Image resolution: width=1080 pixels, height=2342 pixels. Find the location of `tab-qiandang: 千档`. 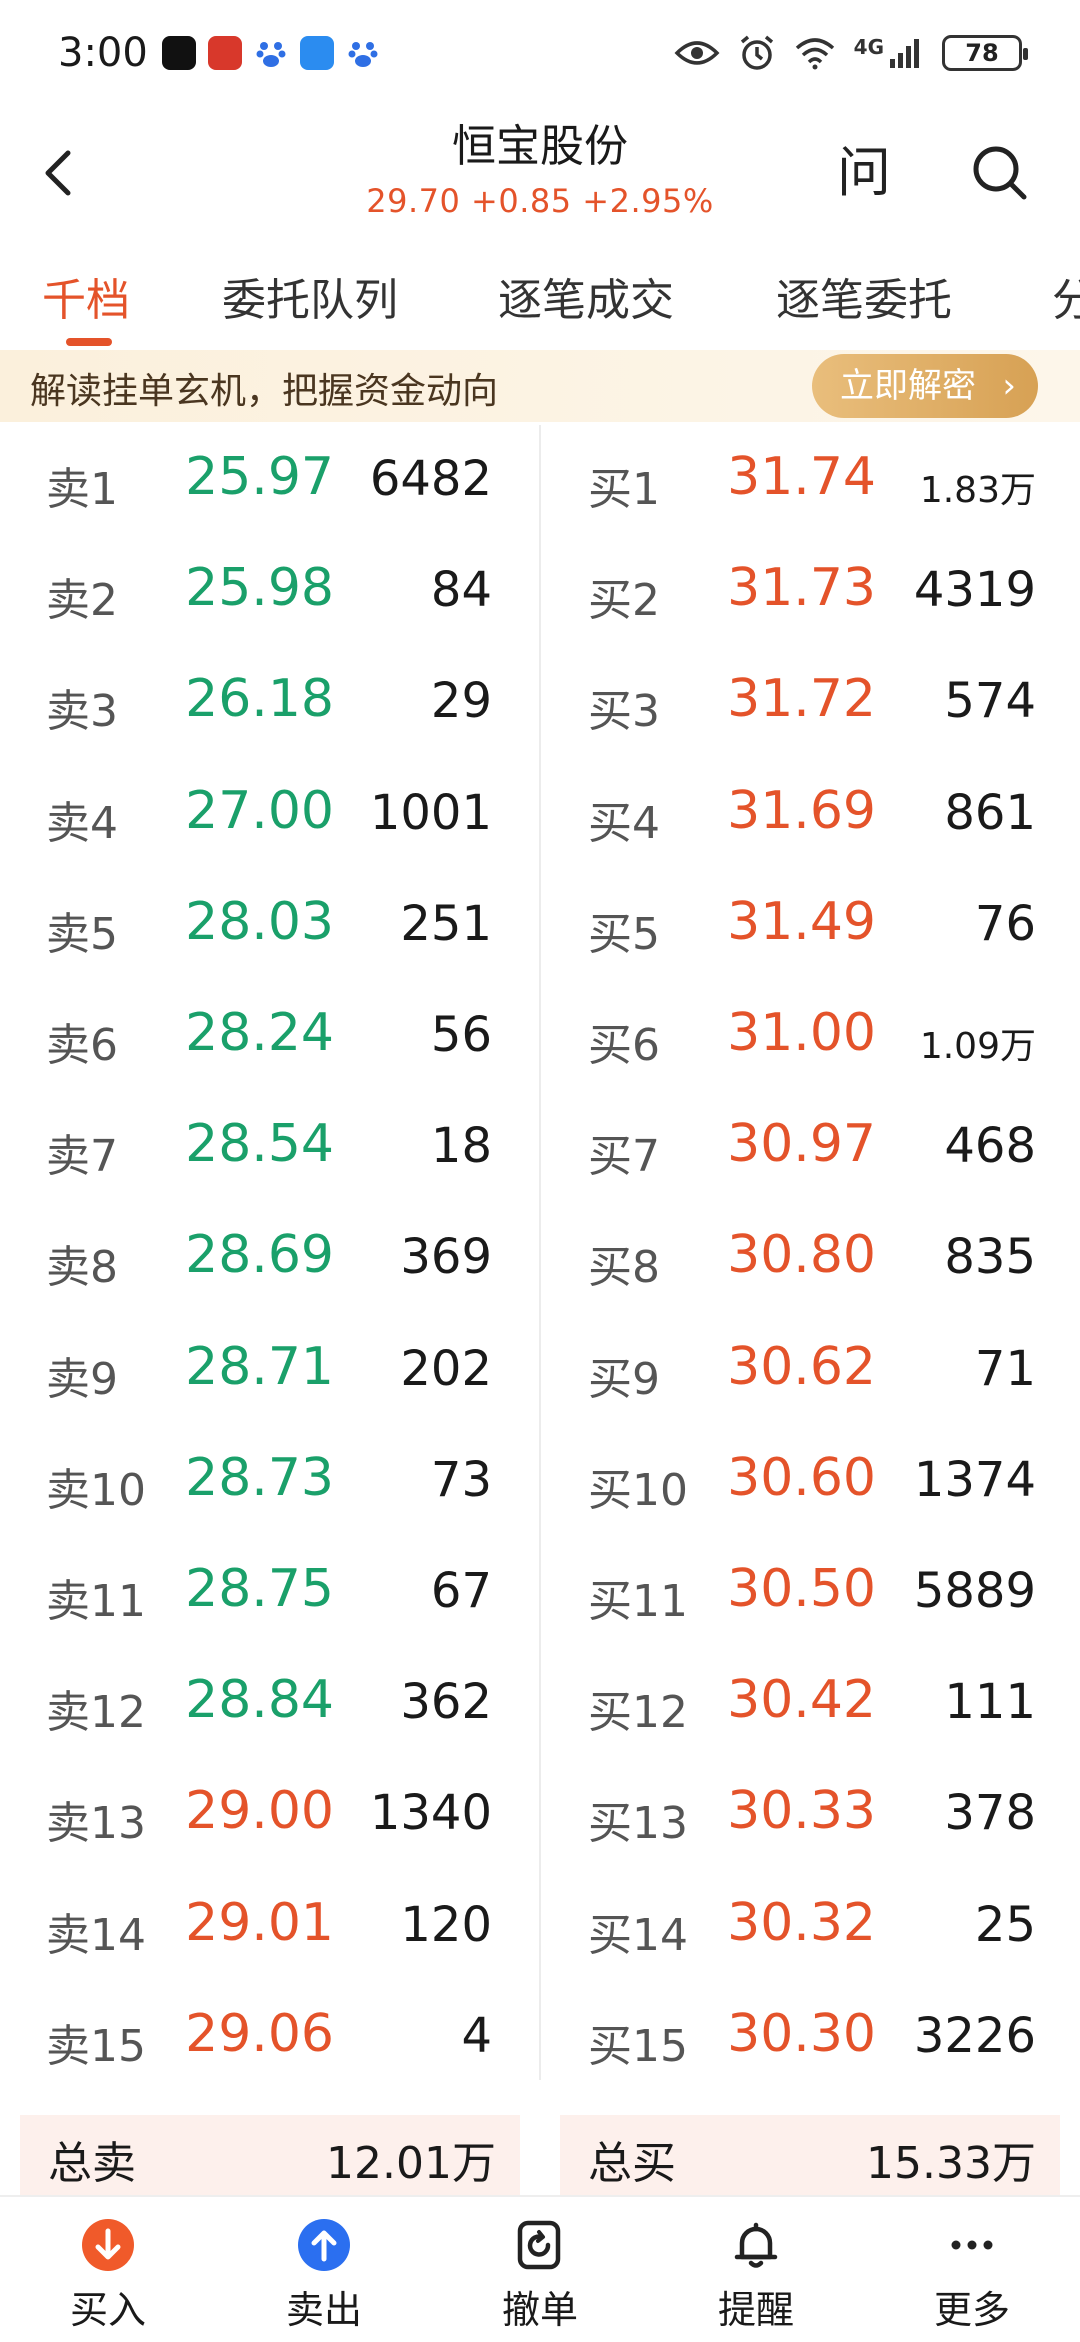

tab-qiandang: 千档 is located at coordinates (86, 296).